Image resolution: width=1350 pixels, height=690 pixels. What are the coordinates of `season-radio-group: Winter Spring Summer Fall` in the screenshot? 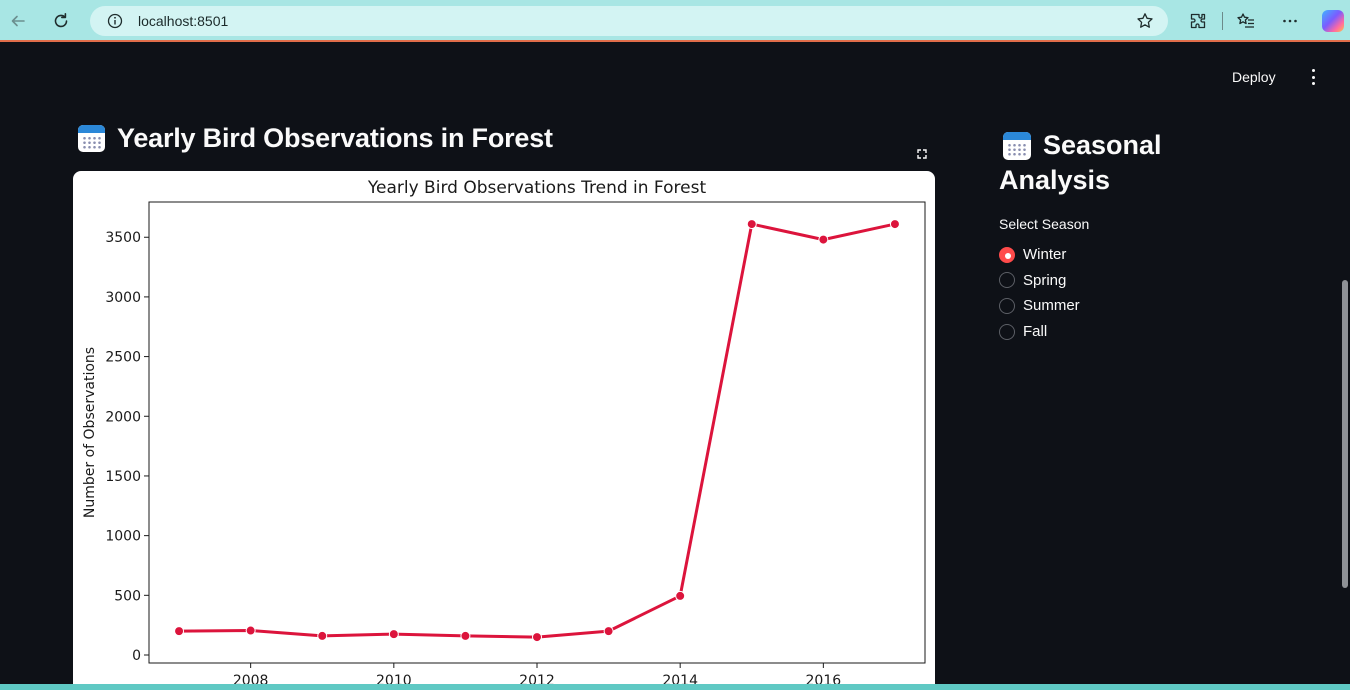 It's located at (1039, 293).